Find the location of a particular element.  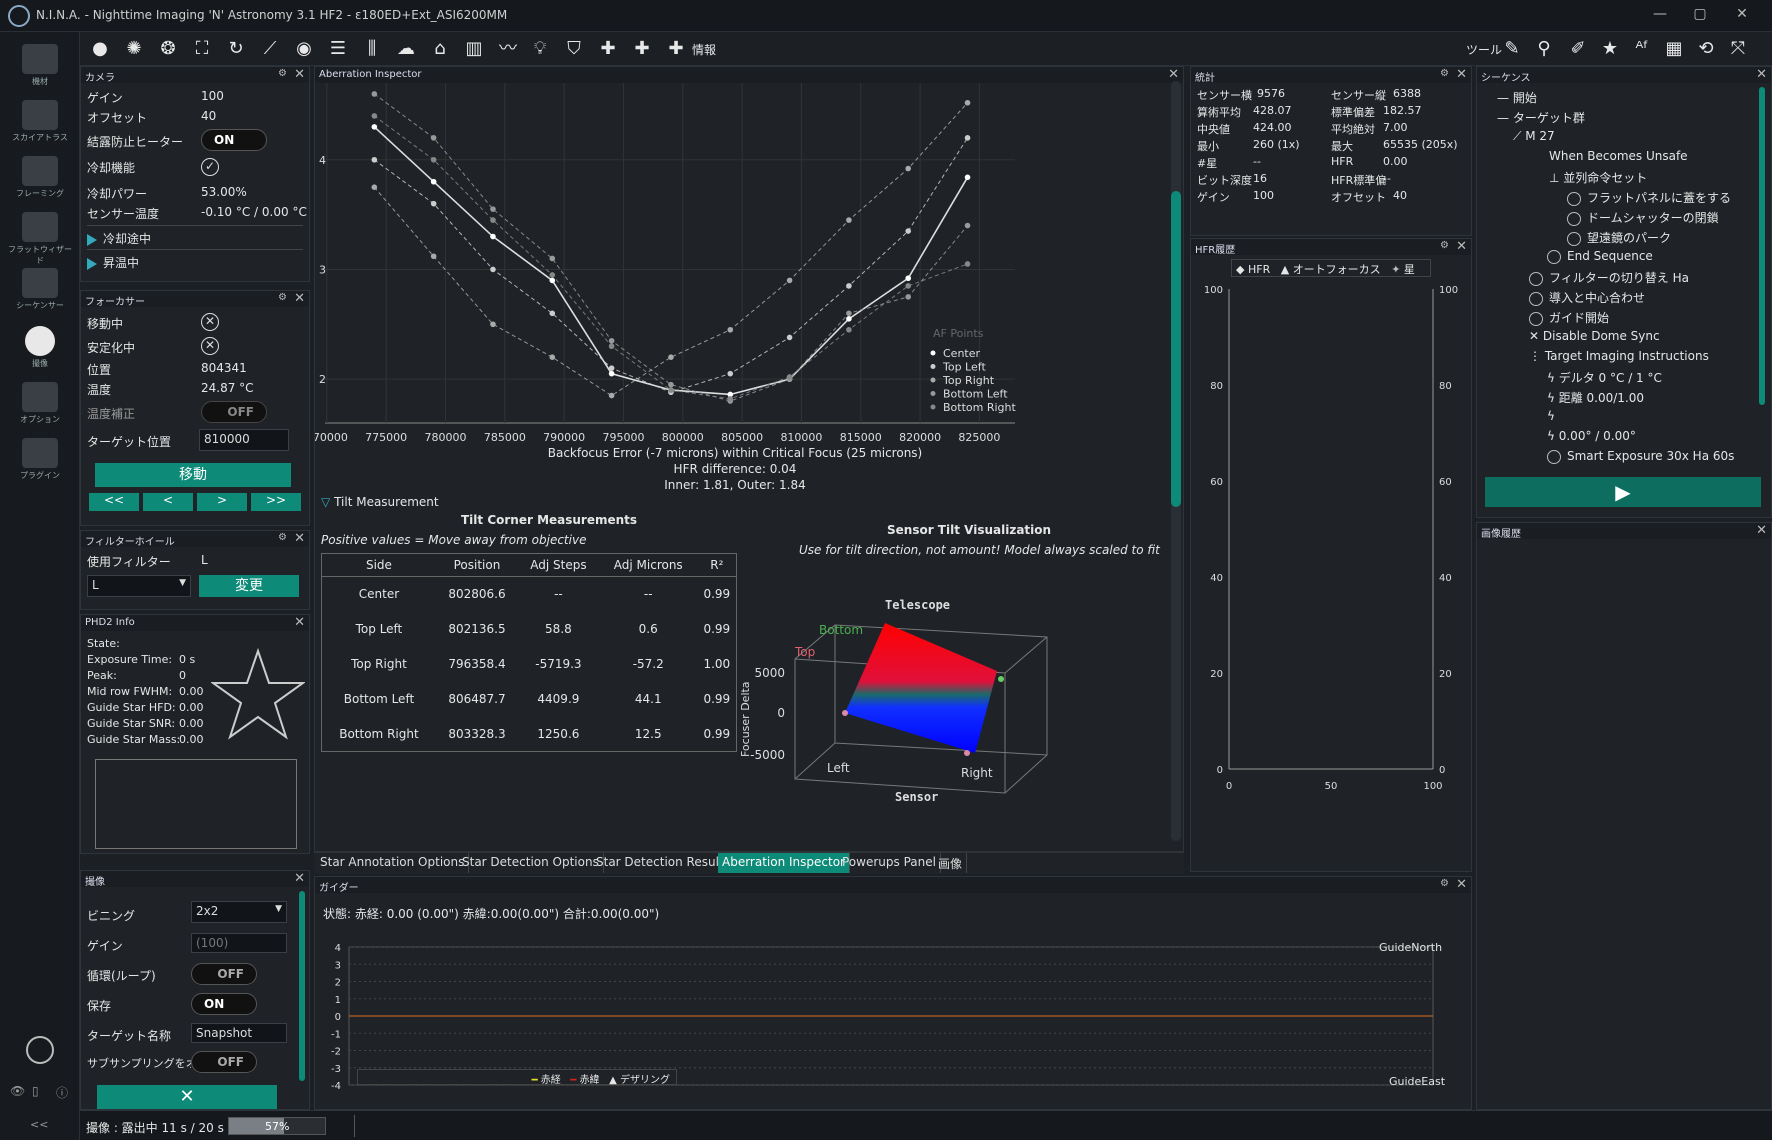

tilt-measurement-expander: ▽ Tilt Measurement is located at coordinates (380, 502).